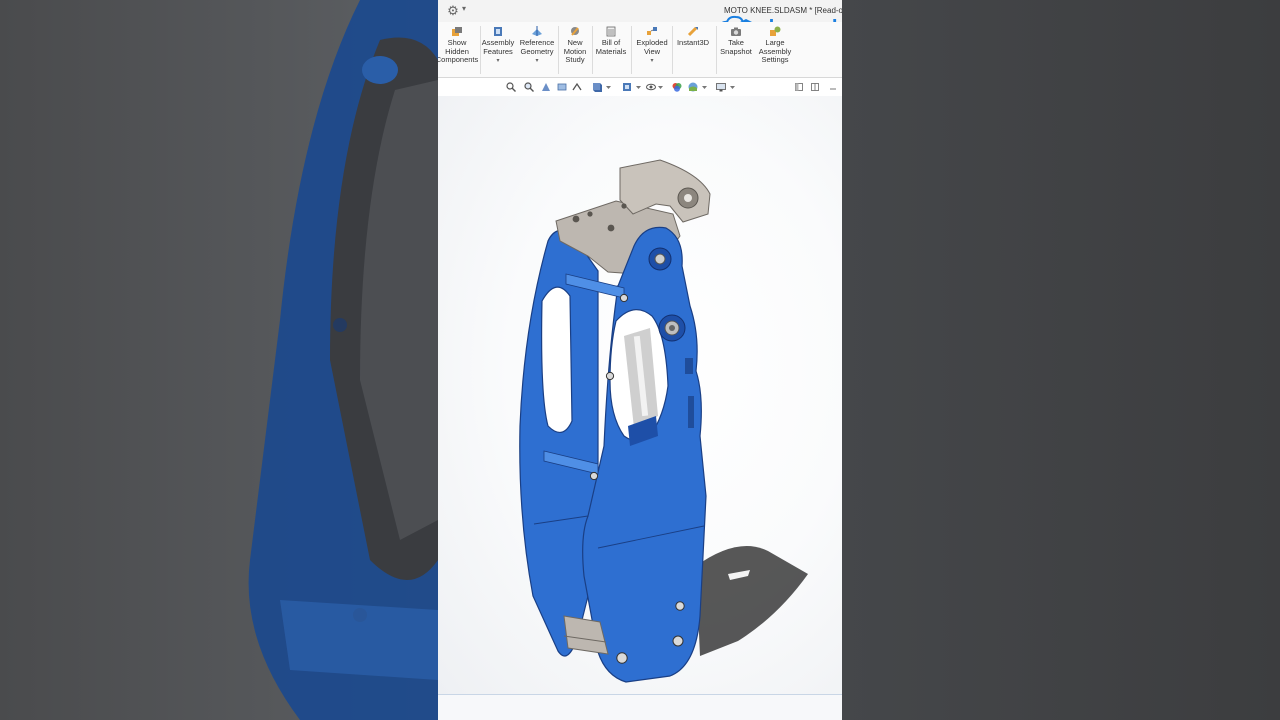  I want to click on model-shadow, so click(752, 601).